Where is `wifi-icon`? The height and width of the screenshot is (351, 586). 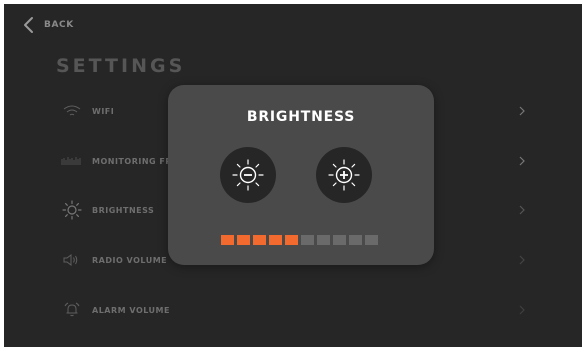 wifi-icon is located at coordinates (72, 111).